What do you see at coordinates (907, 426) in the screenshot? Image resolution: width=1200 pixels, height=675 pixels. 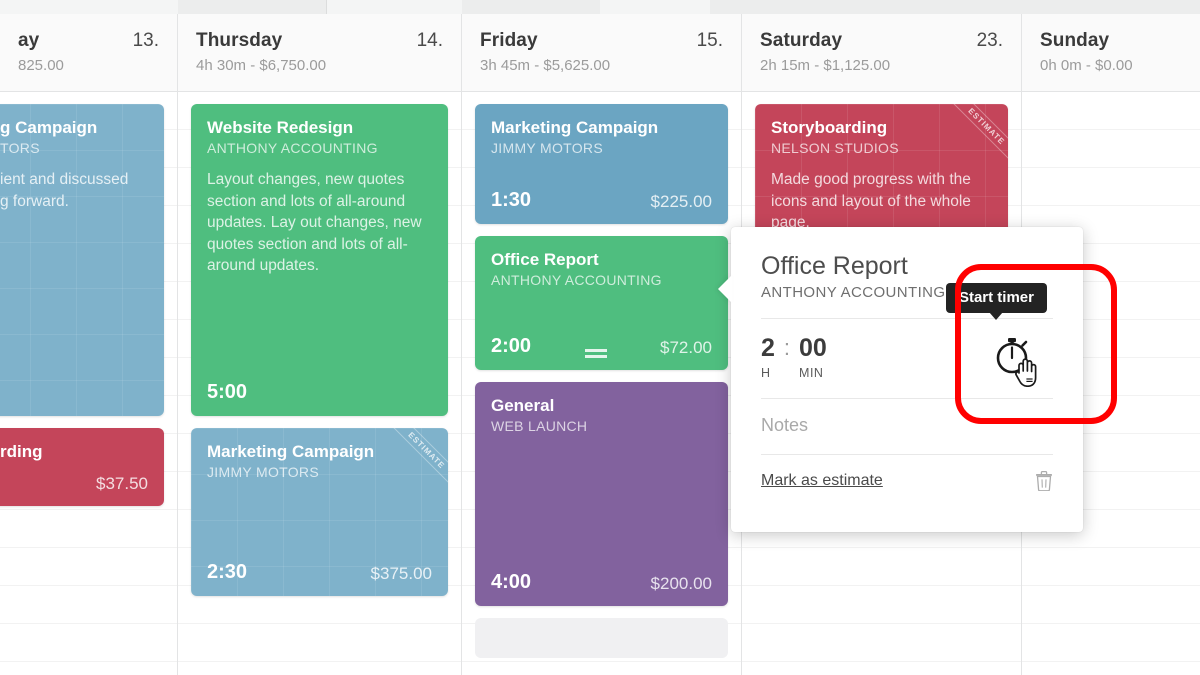 I see `notes-row: Notes` at bounding box center [907, 426].